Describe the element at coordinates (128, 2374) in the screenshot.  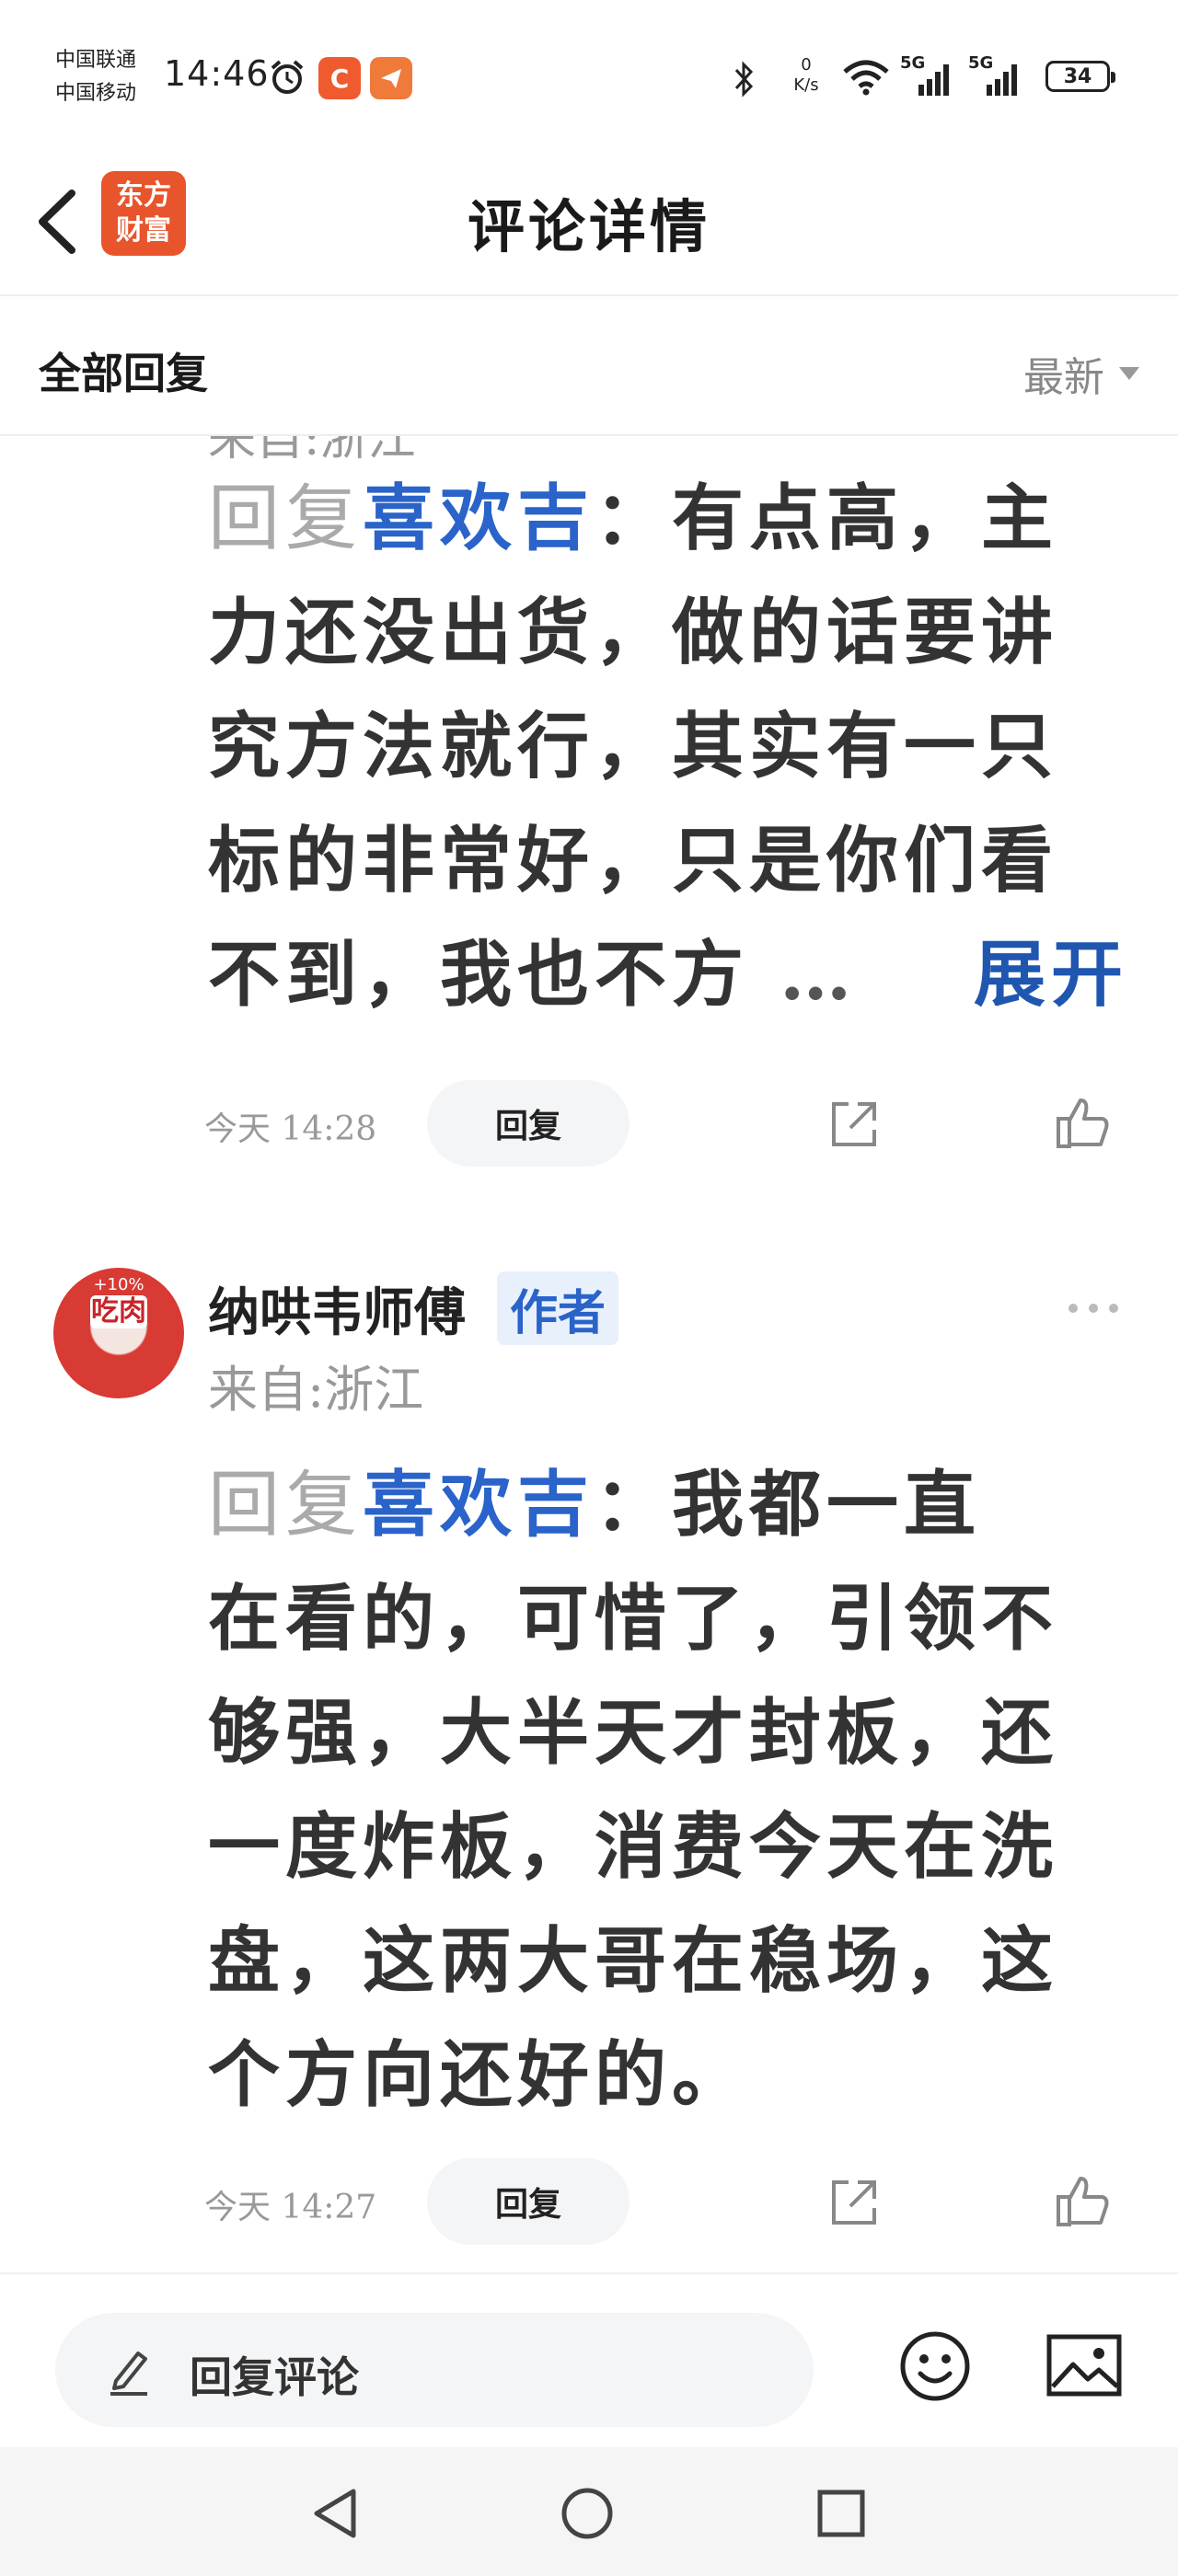
I see `pen-icon` at that location.